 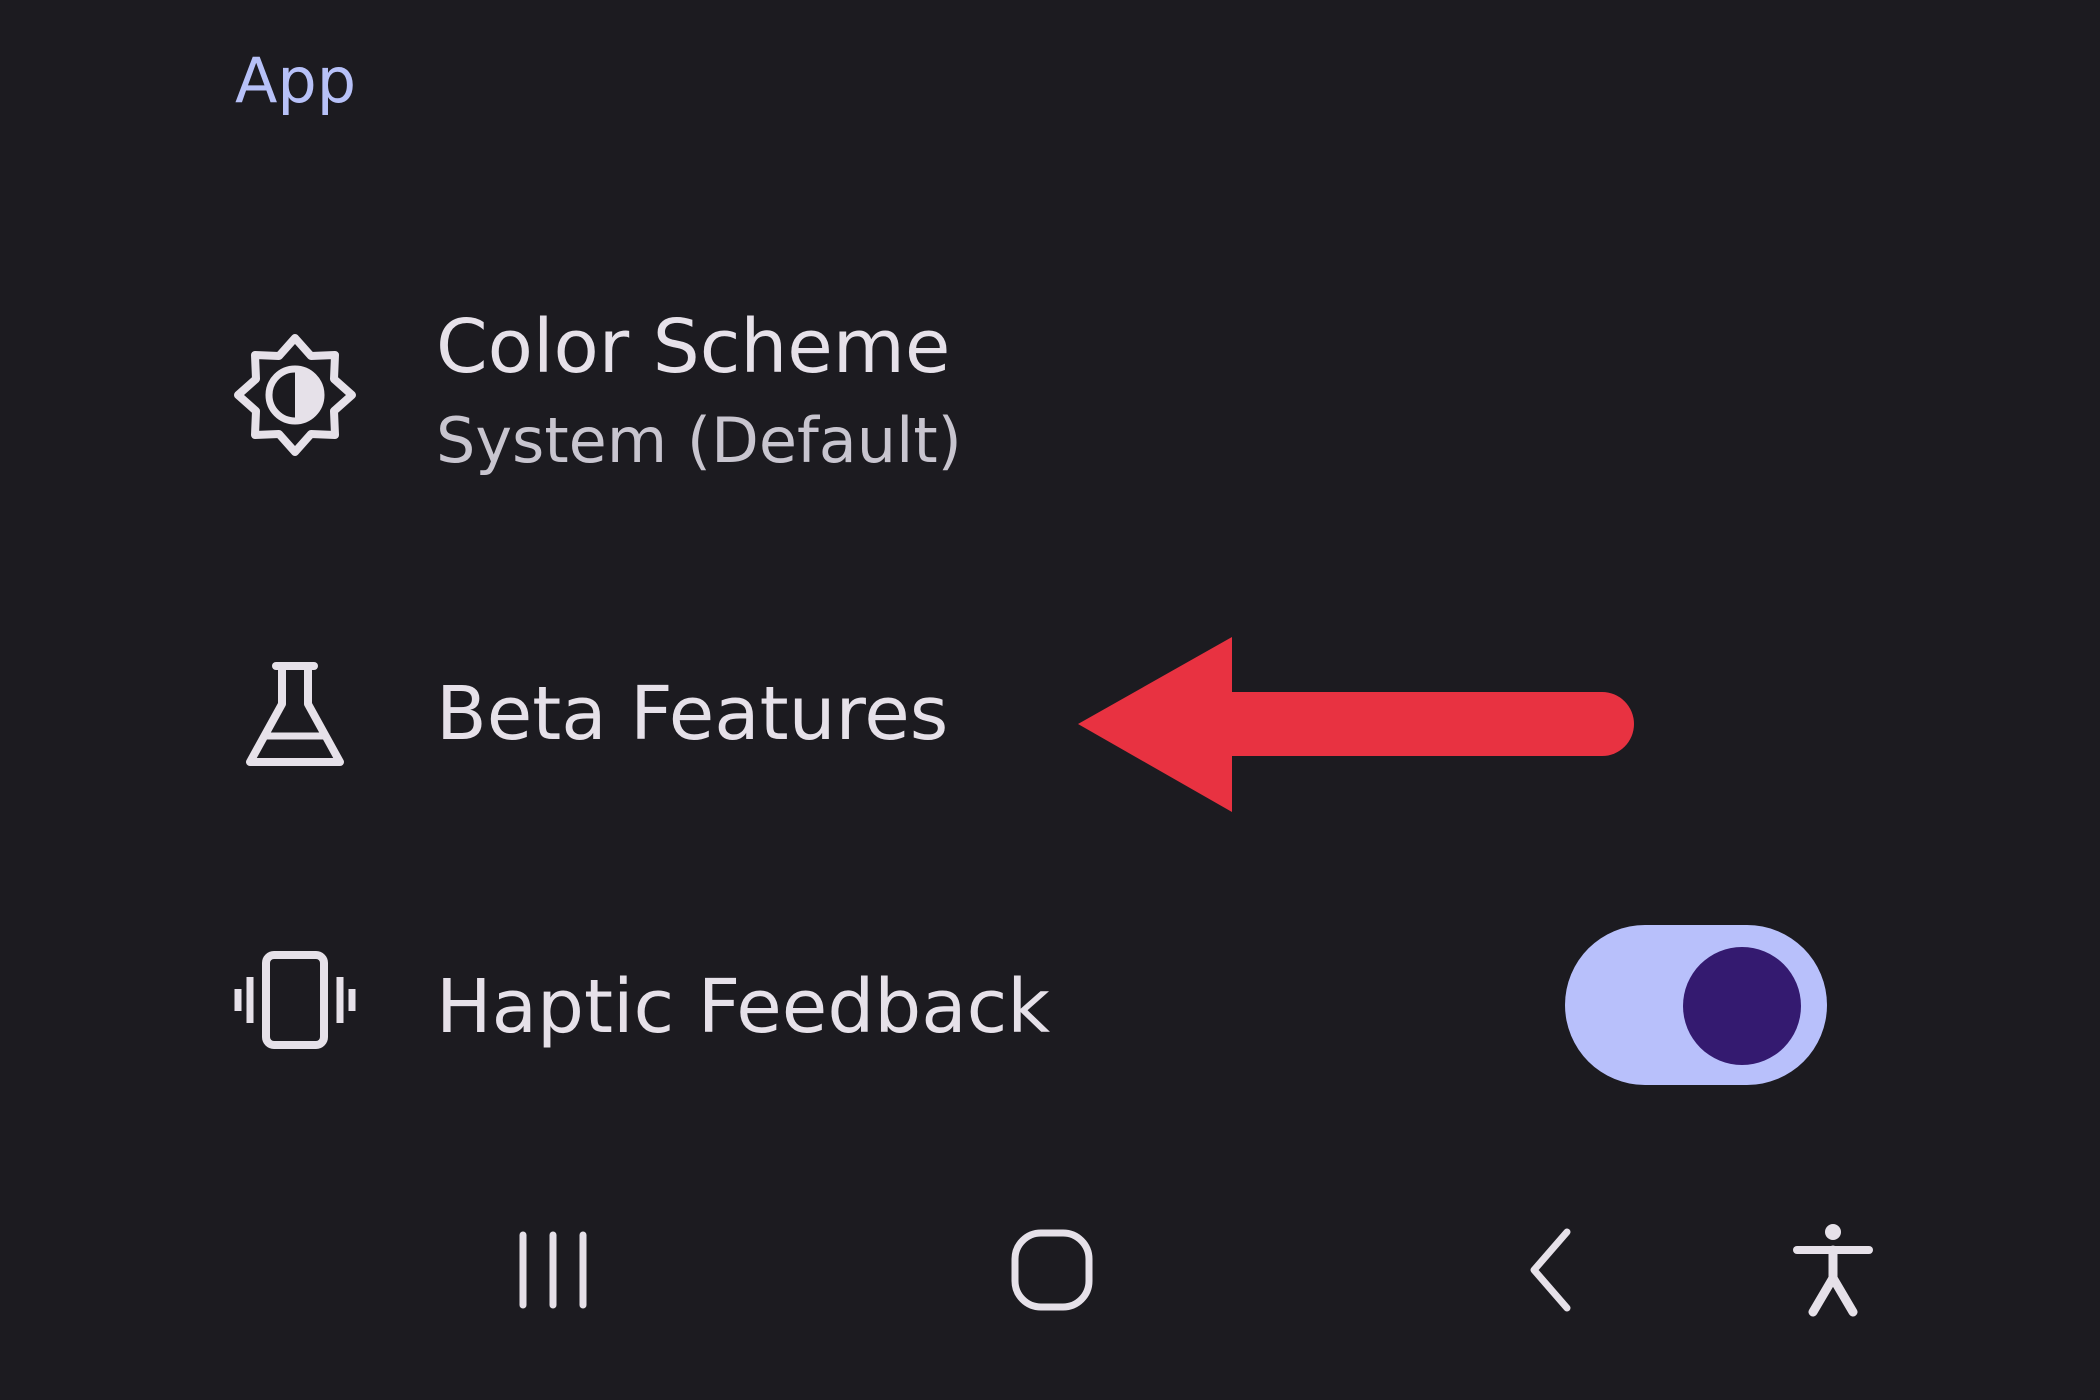 I want to click on recent-apps-icon, so click(x=553, y=1270).